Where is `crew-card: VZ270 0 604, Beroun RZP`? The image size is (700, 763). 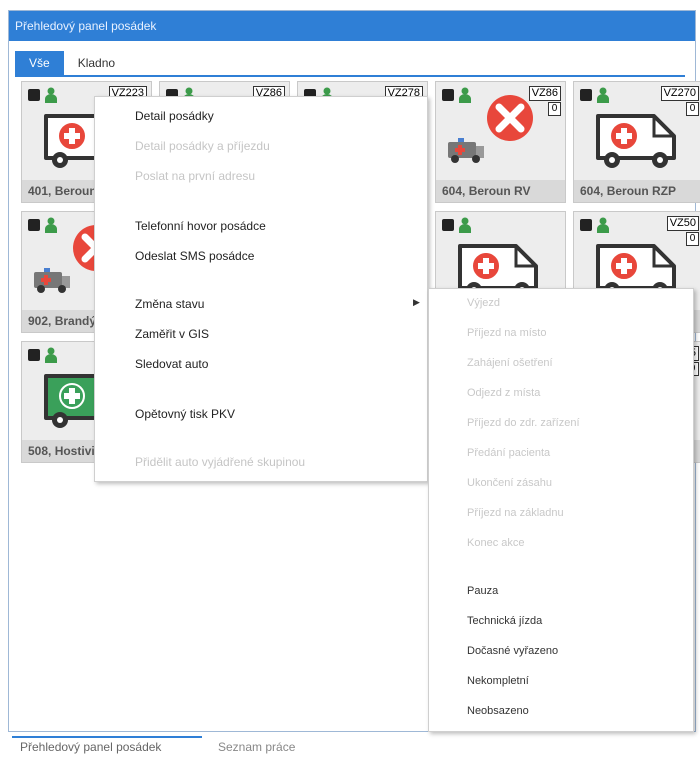 crew-card: VZ270 0 604, Beroun RZP is located at coordinates (636, 142).